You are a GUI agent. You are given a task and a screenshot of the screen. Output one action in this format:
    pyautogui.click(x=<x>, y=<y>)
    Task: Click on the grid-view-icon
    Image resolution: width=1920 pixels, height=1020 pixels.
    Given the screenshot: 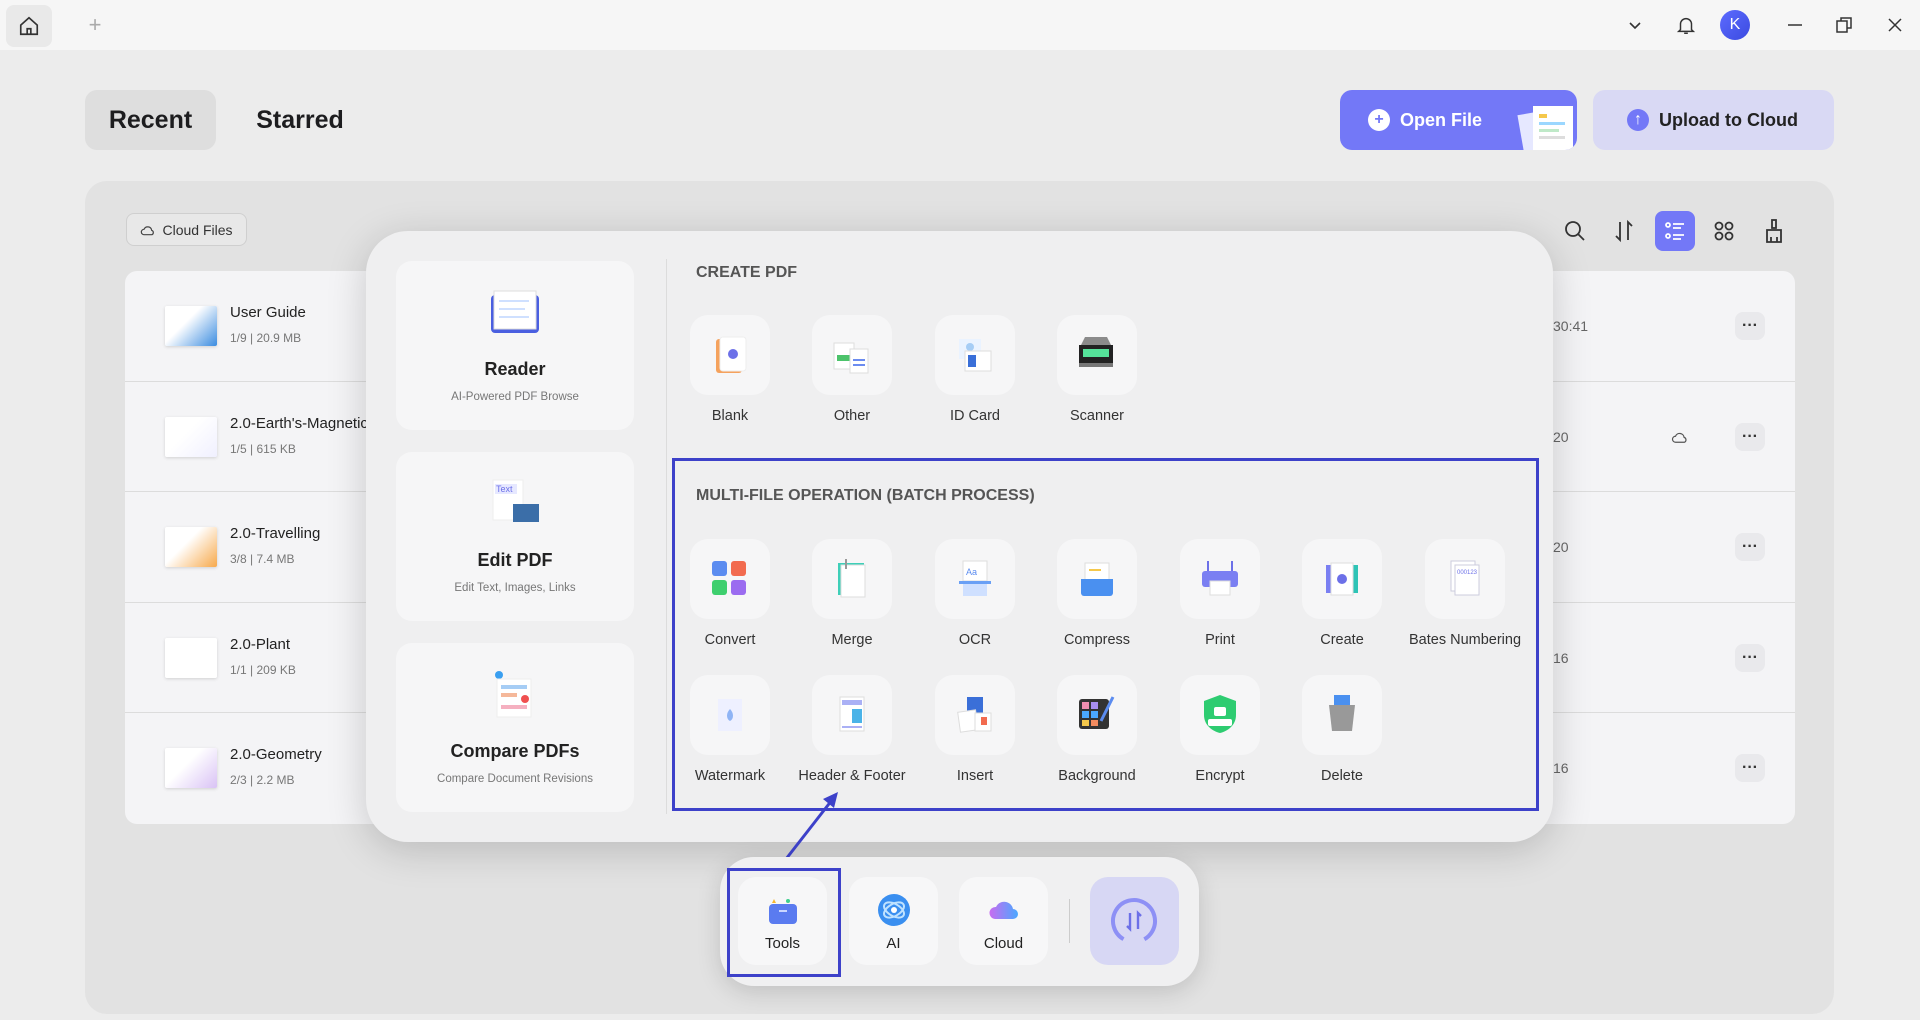 What is the action you would take?
    pyautogui.click(x=1724, y=231)
    